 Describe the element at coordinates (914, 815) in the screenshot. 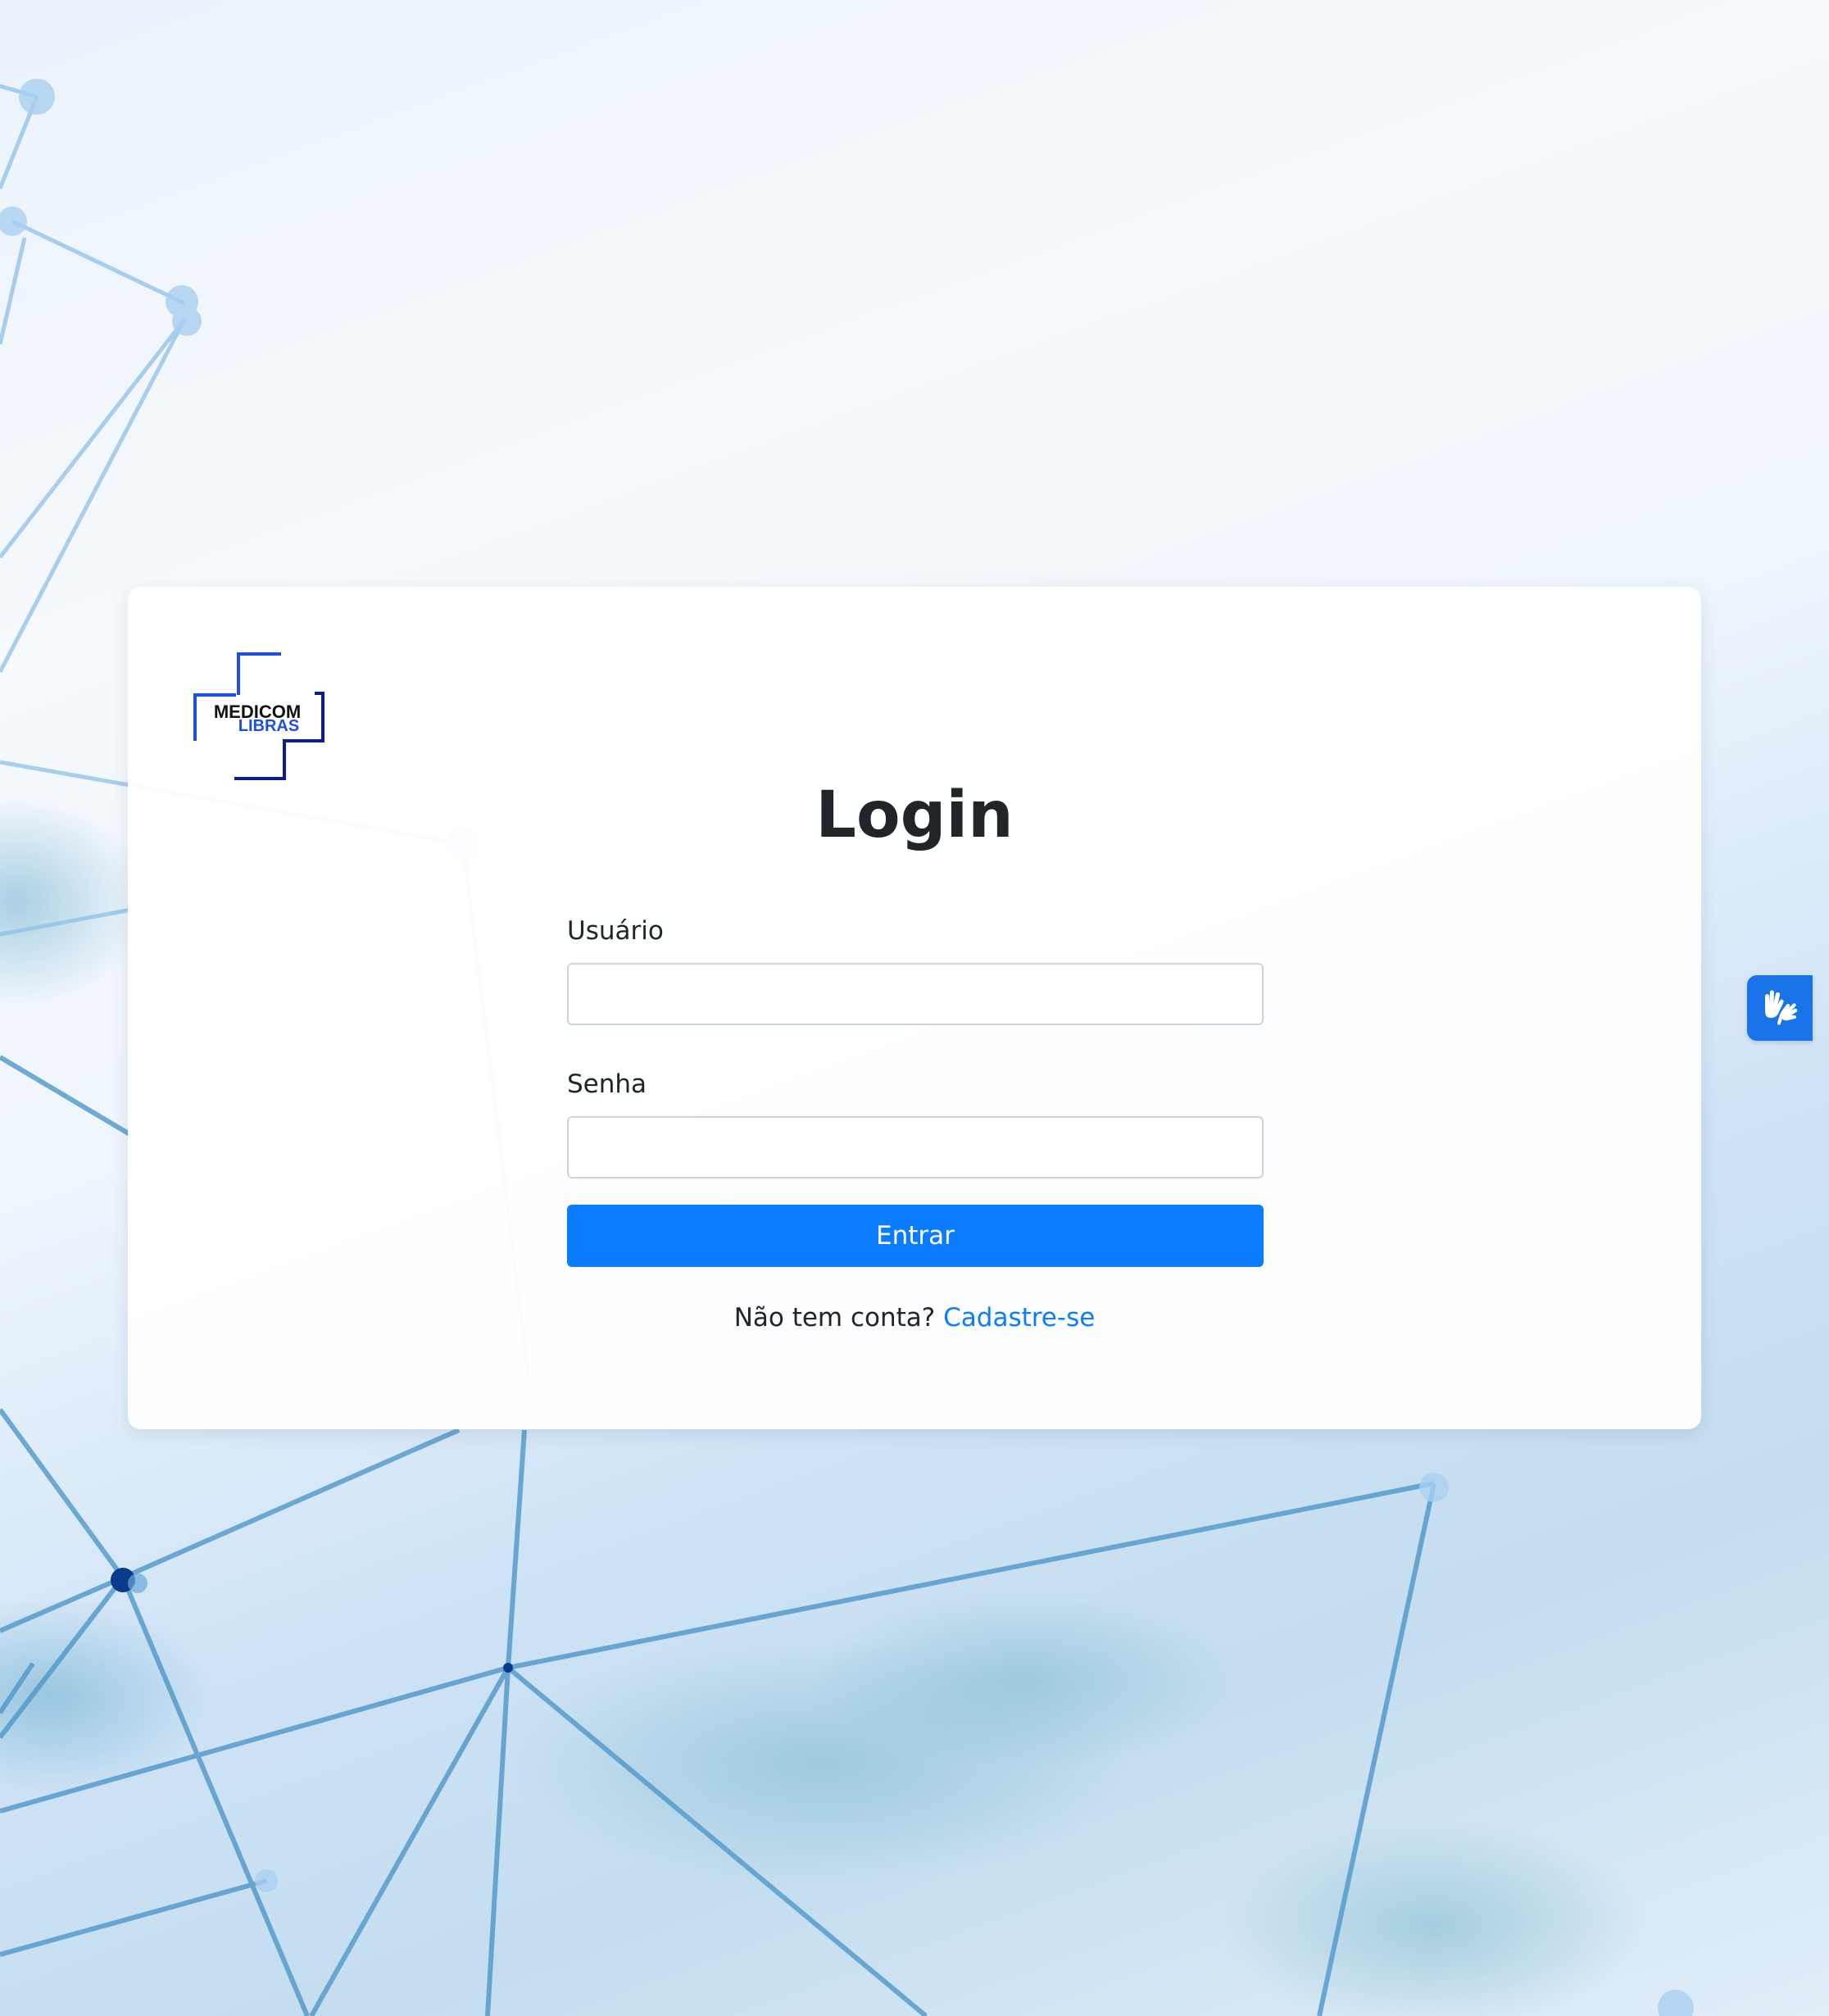

I see `page-title: Login` at that location.